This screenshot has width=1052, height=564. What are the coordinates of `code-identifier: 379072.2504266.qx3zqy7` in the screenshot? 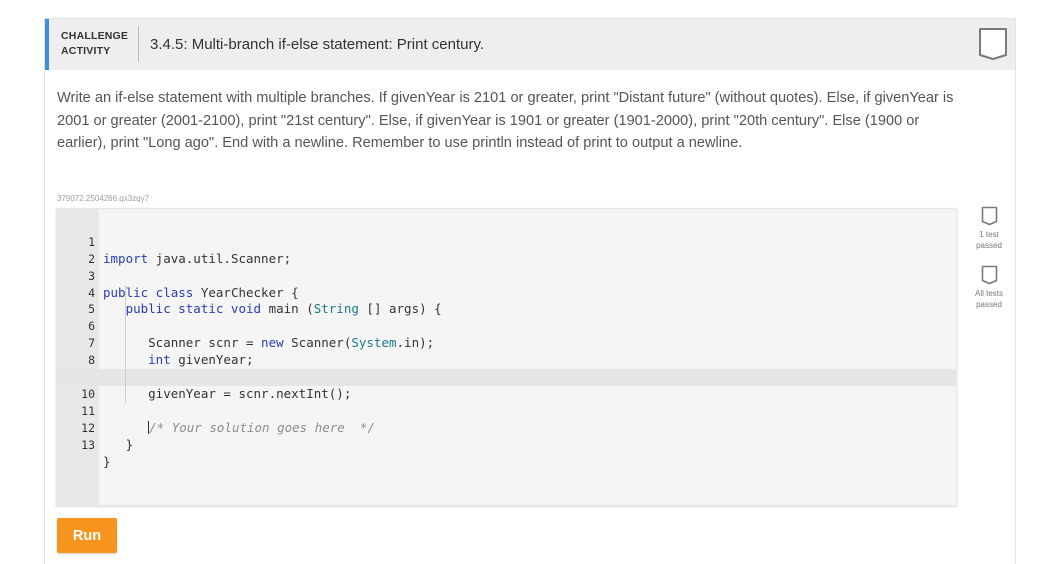 It's located at (103, 198).